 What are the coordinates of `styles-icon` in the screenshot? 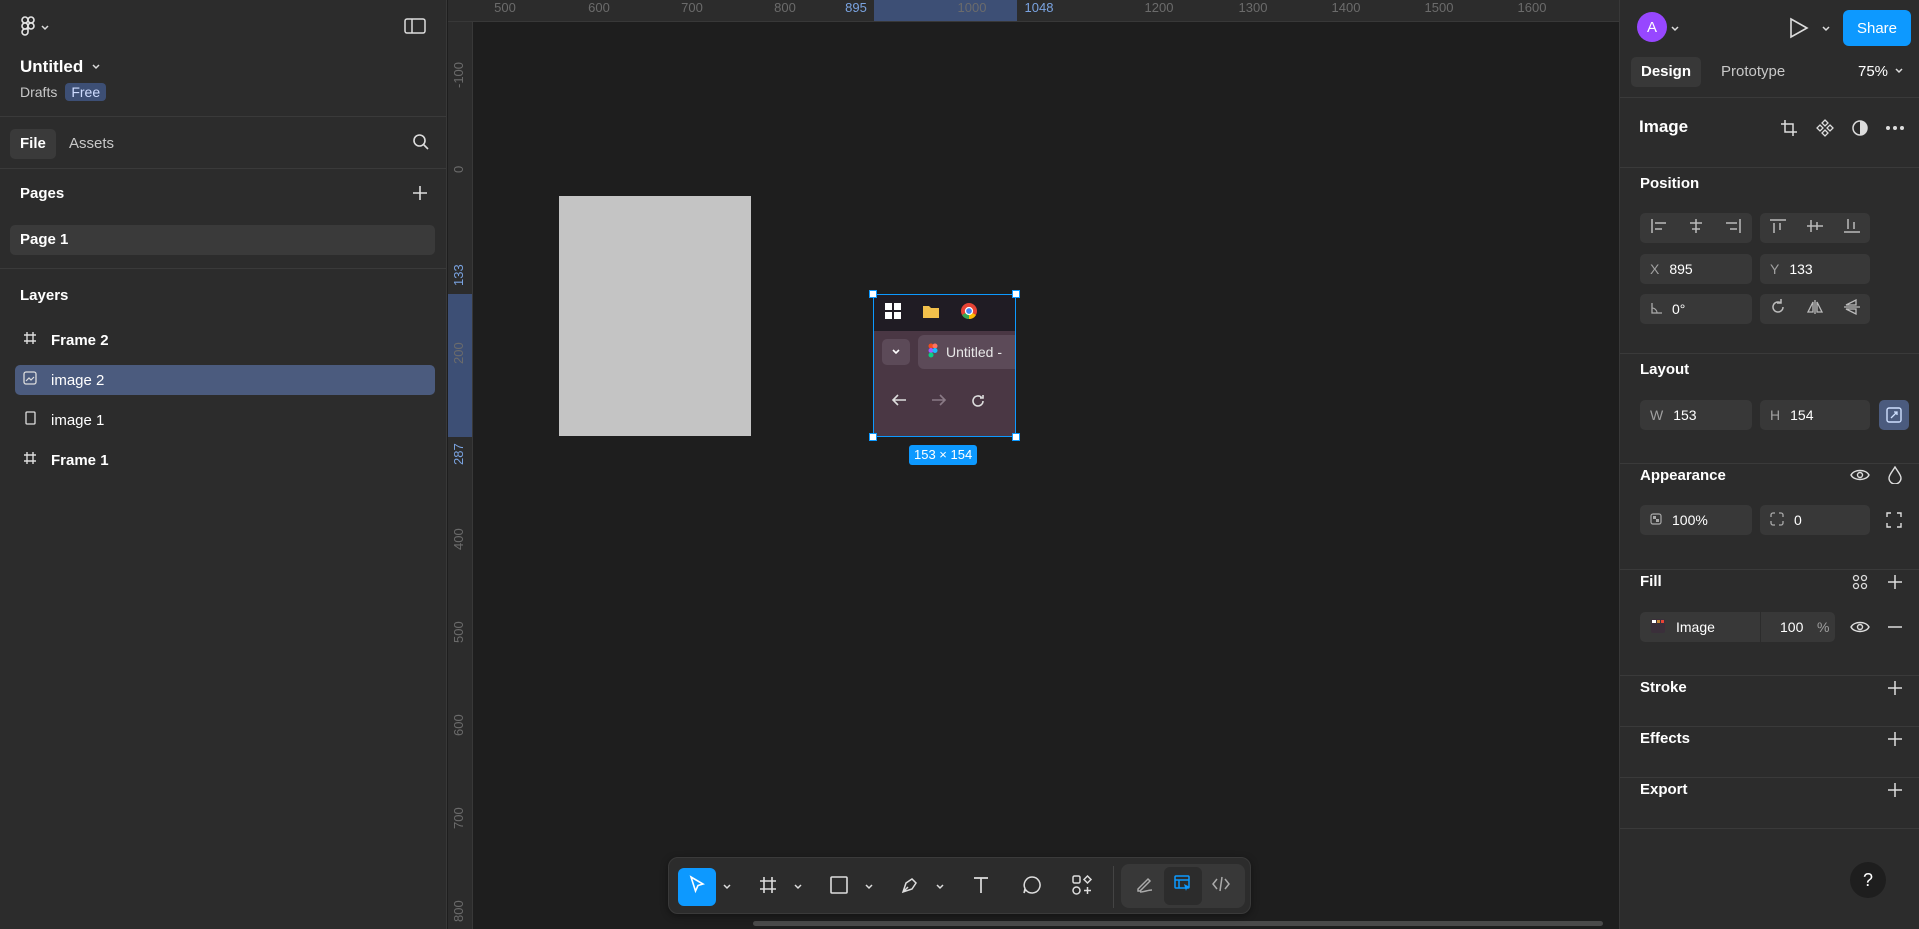 It's located at (1860, 582).